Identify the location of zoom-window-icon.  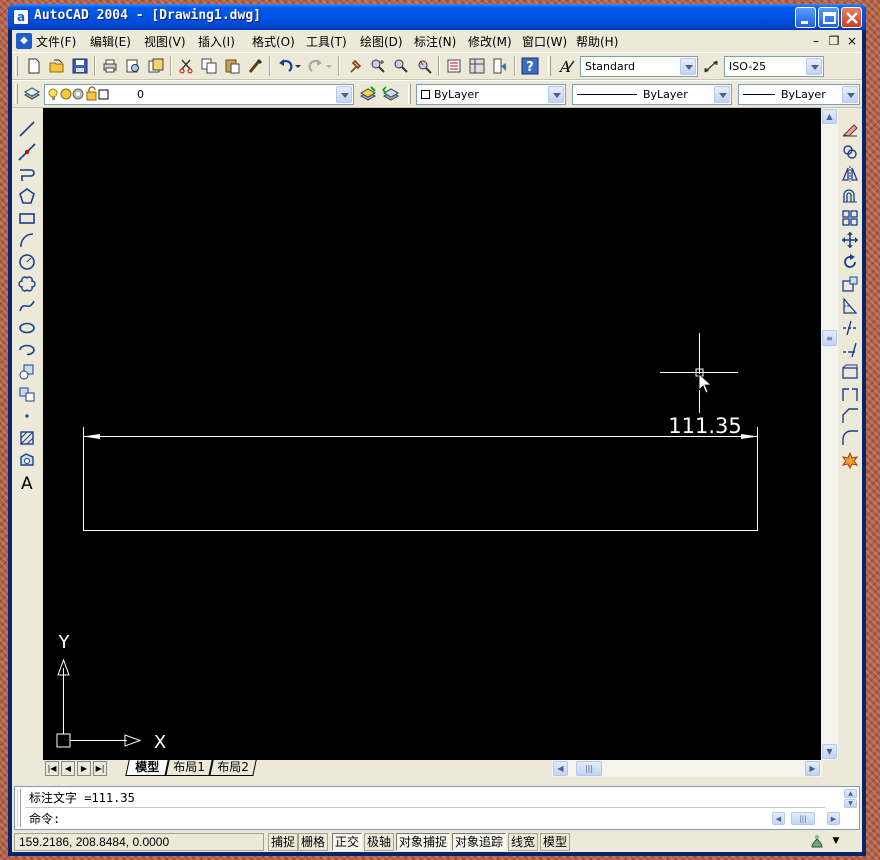
(401, 66).